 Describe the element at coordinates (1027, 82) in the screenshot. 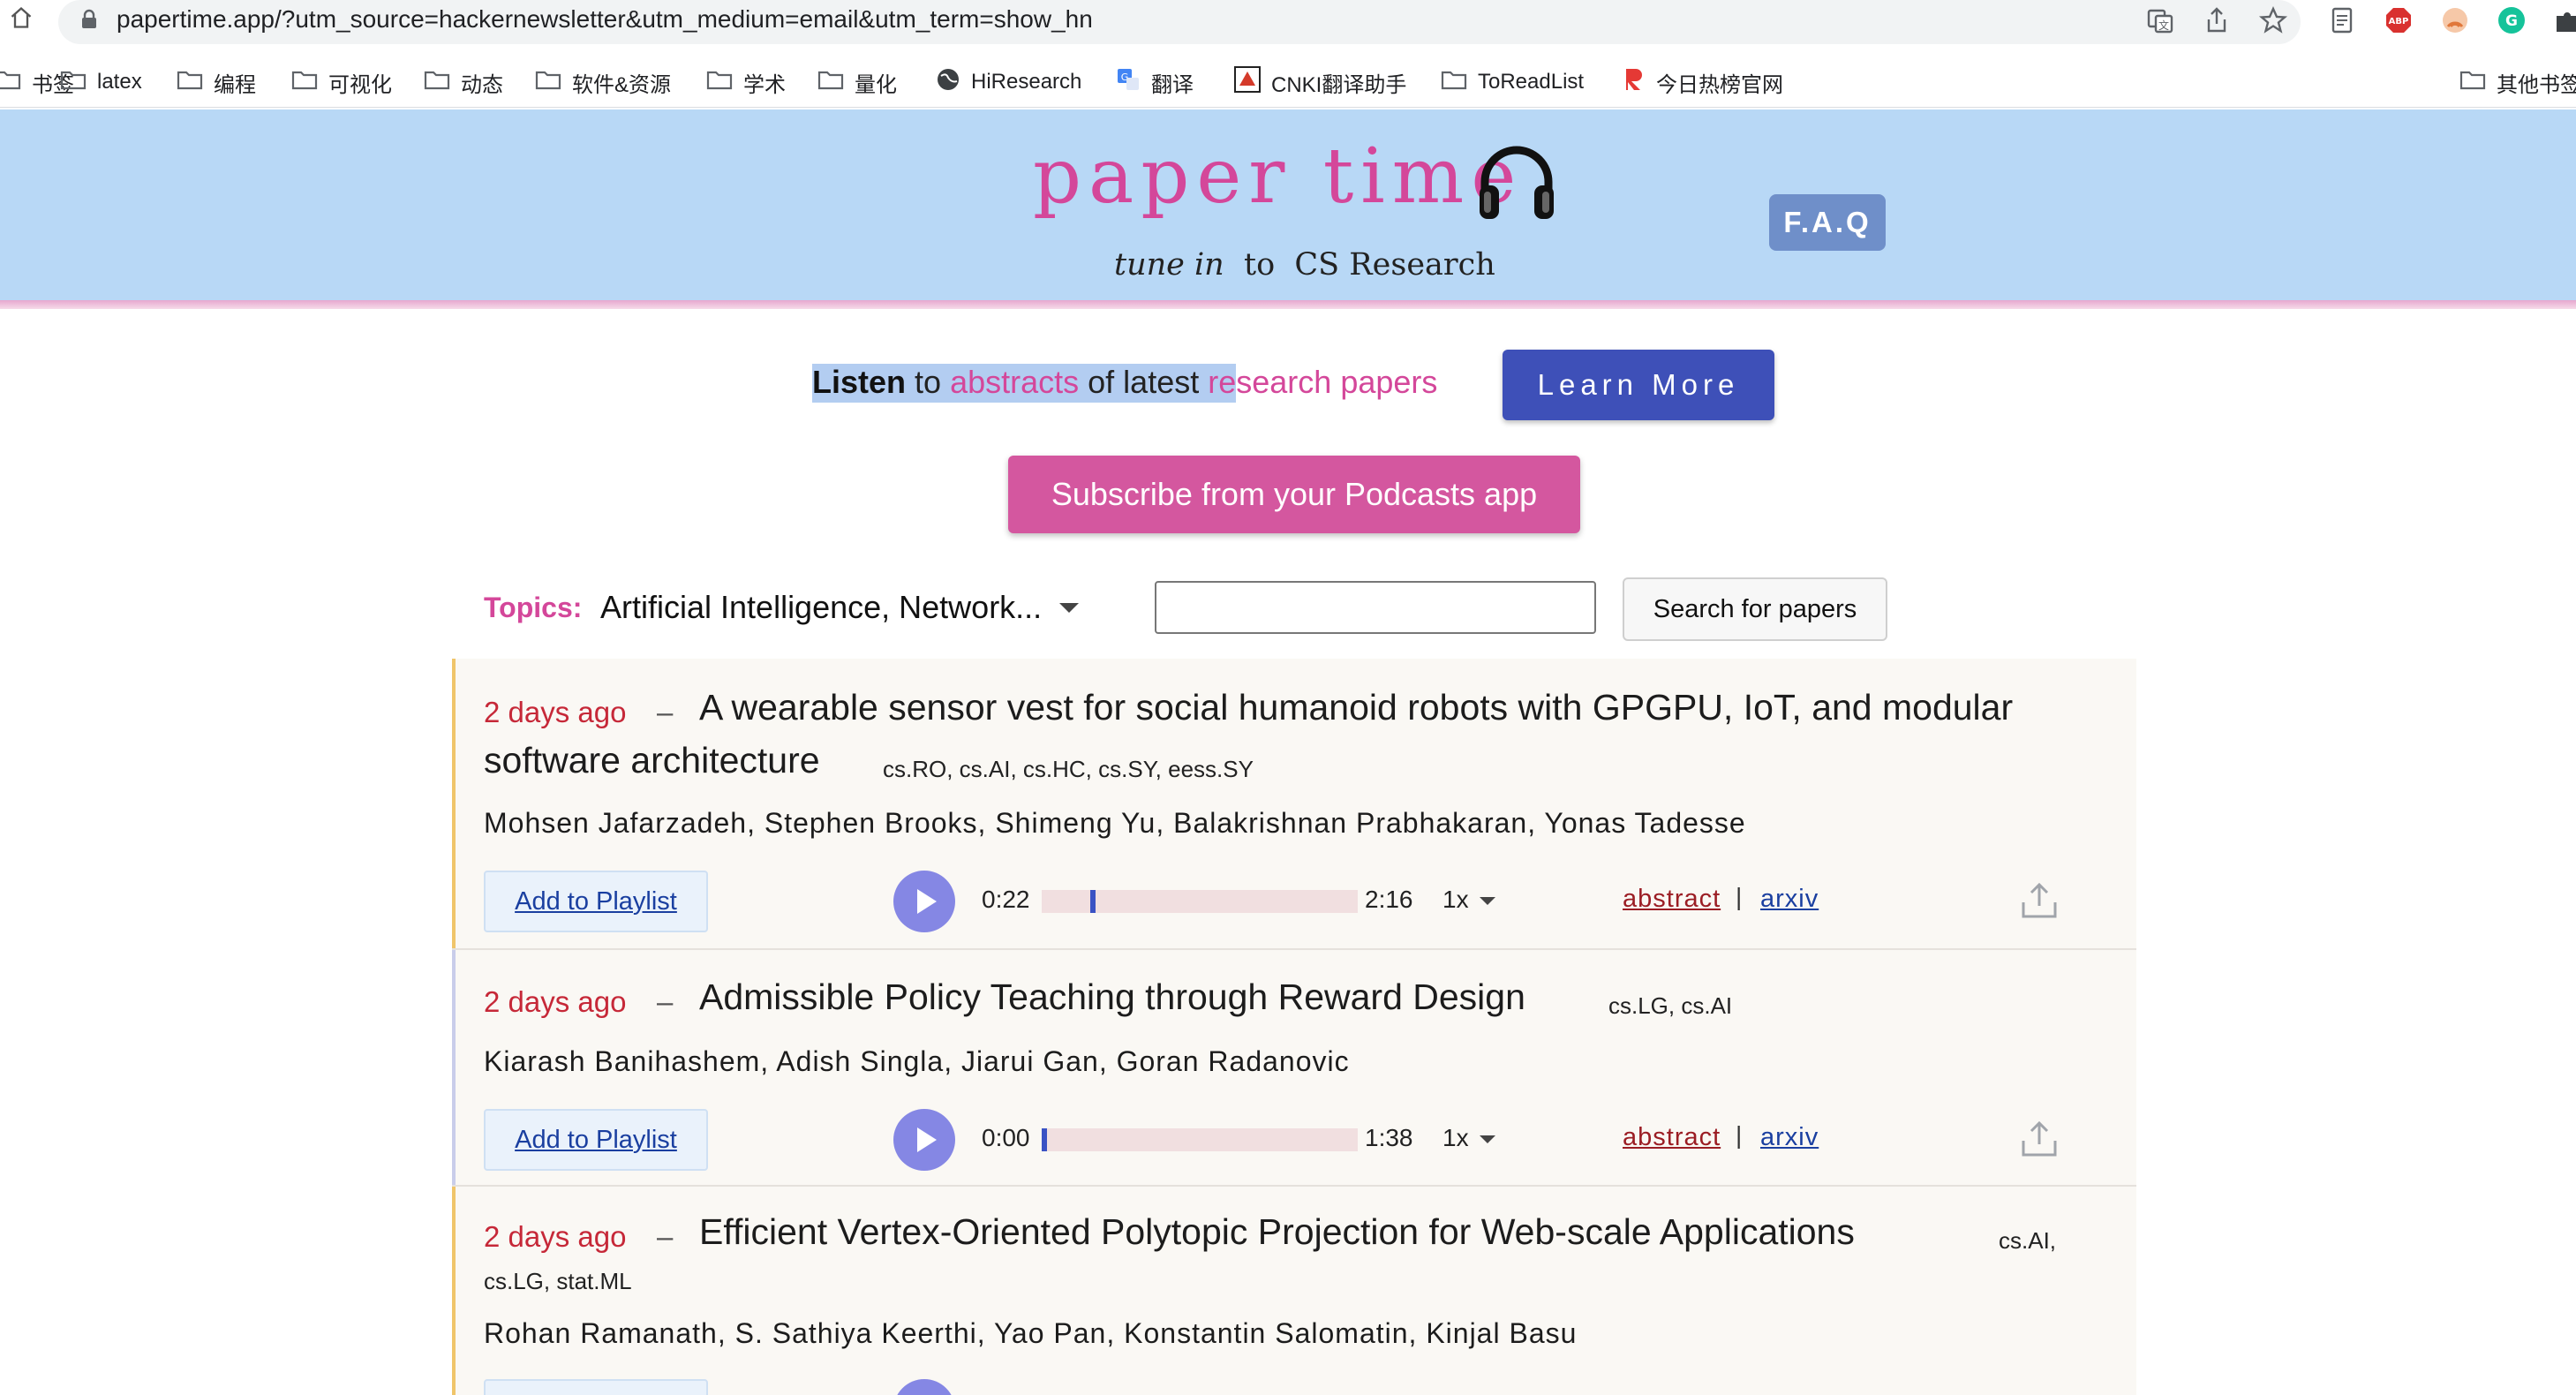

I see `bookmark-label: HiResearch` at that location.